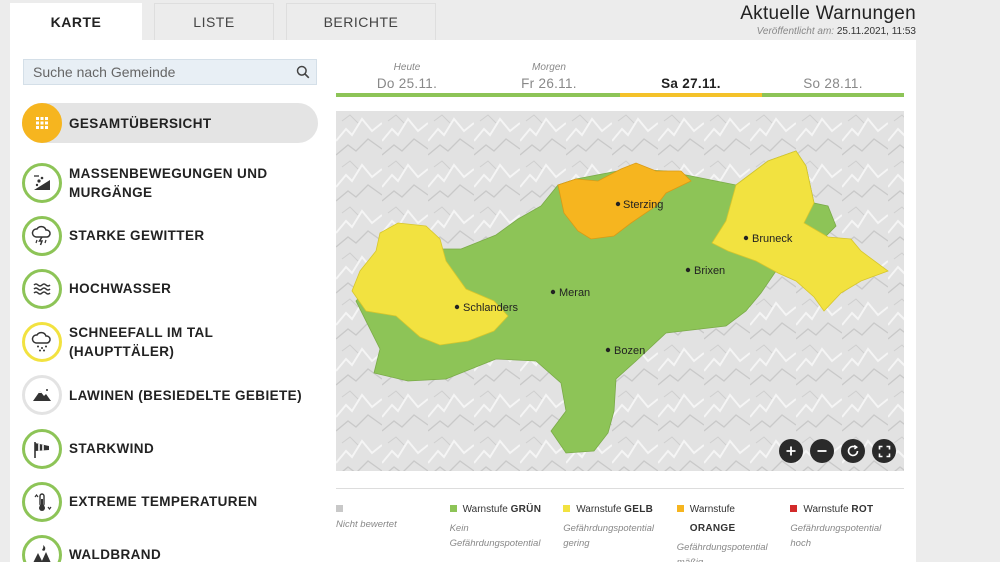  Describe the element at coordinates (853, 451) in the screenshot. I see `reset-icon` at that location.